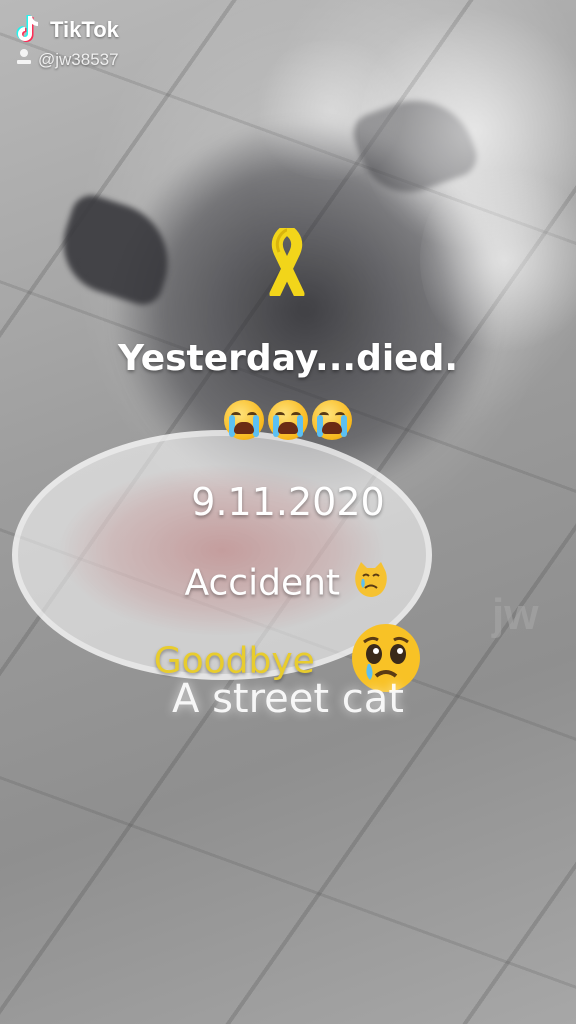 The image size is (576, 1024). I want to click on street-cat-text: A street cat, so click(288, 699).